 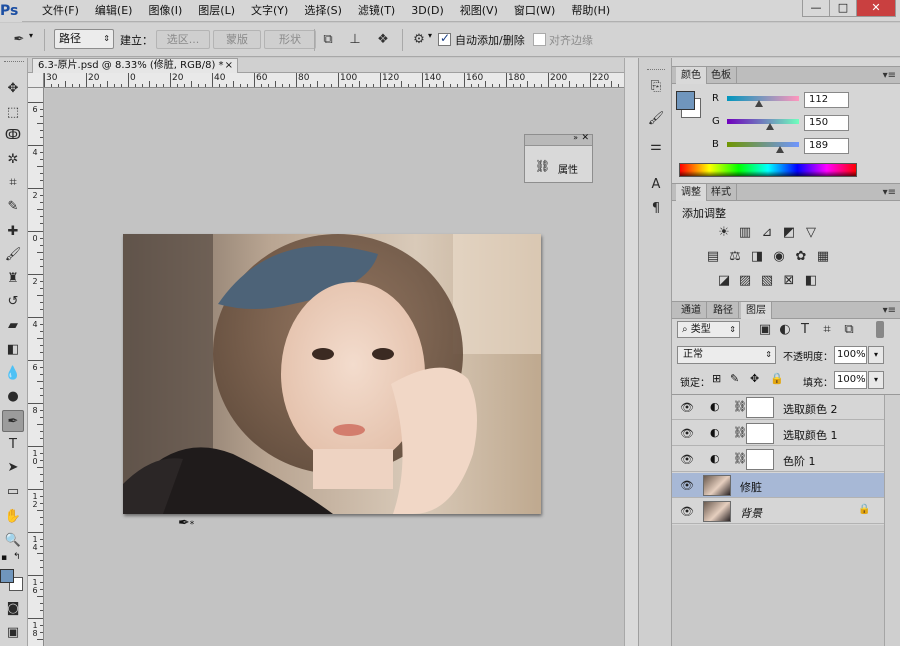 What do you see at coordinates (376, 11) in the screenshot?
I see `menu-filter: 滤镜(T)` at bounding box center [376, 11].